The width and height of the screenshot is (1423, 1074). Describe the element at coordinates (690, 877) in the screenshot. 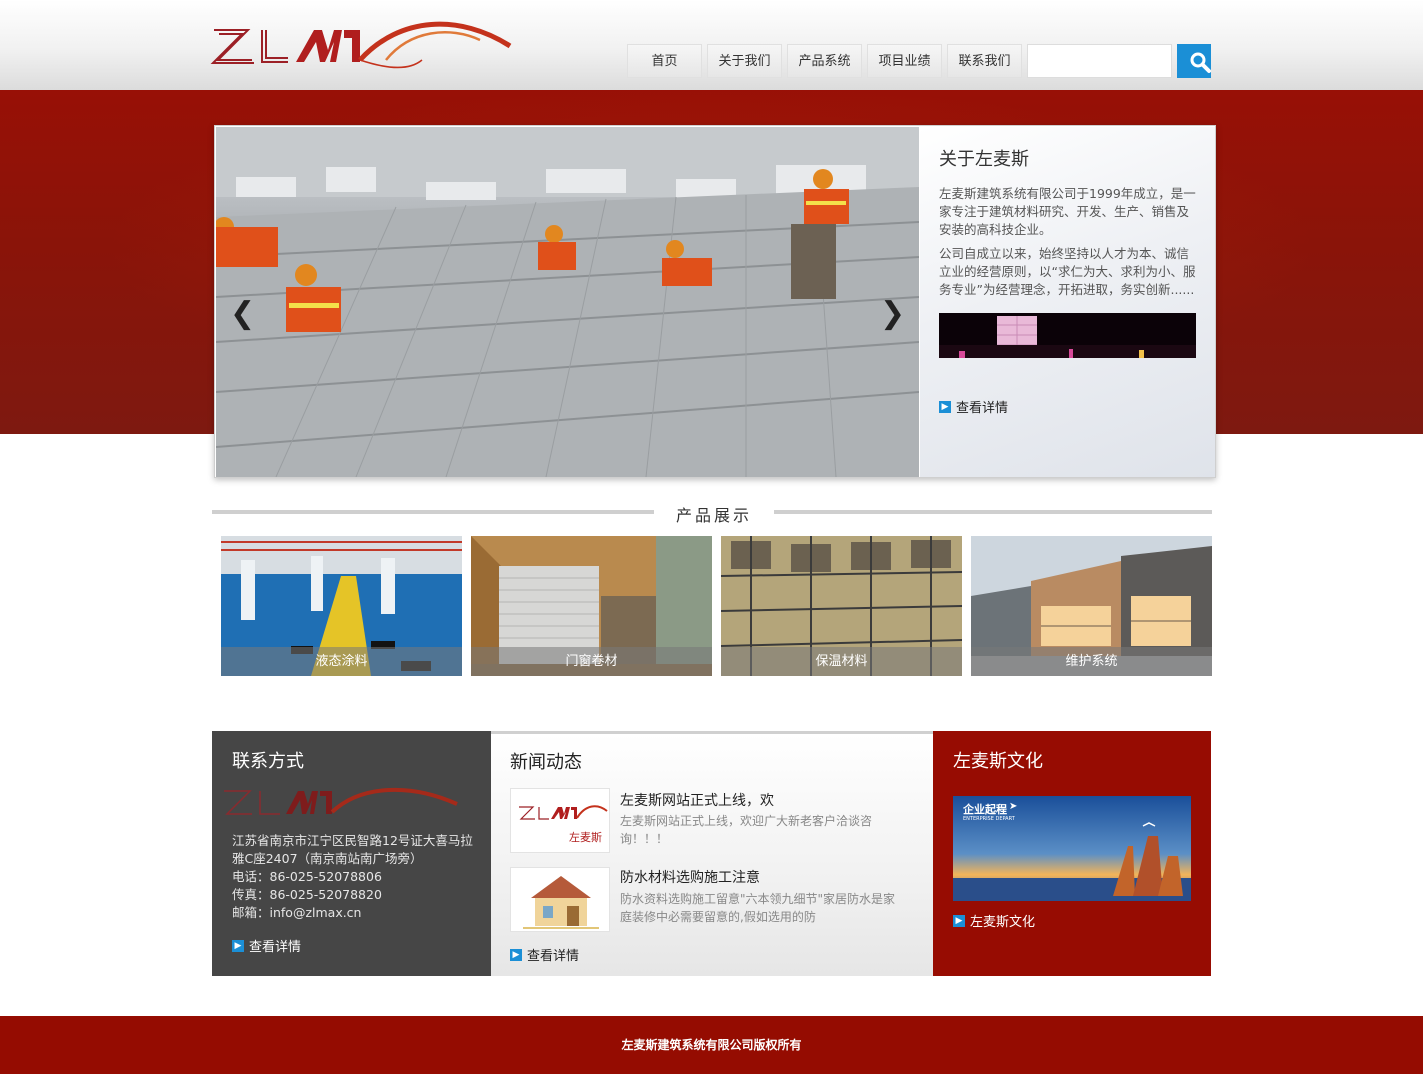

I see `news-item-title-2: 防水材料选购施工注意` at that location.